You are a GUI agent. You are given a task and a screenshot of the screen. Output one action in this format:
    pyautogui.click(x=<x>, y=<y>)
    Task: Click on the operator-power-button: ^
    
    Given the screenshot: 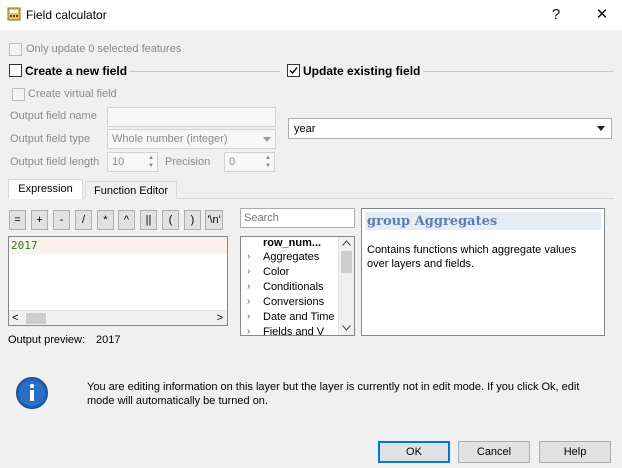 What is the action you would take?
    pyautogui.click(x=126, y=220)
    